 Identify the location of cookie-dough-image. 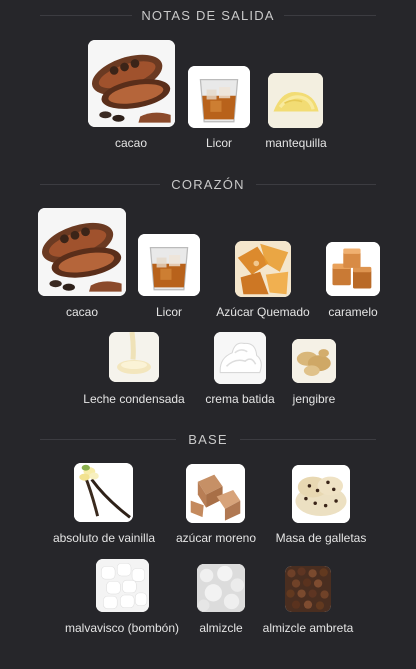
(321, 494).